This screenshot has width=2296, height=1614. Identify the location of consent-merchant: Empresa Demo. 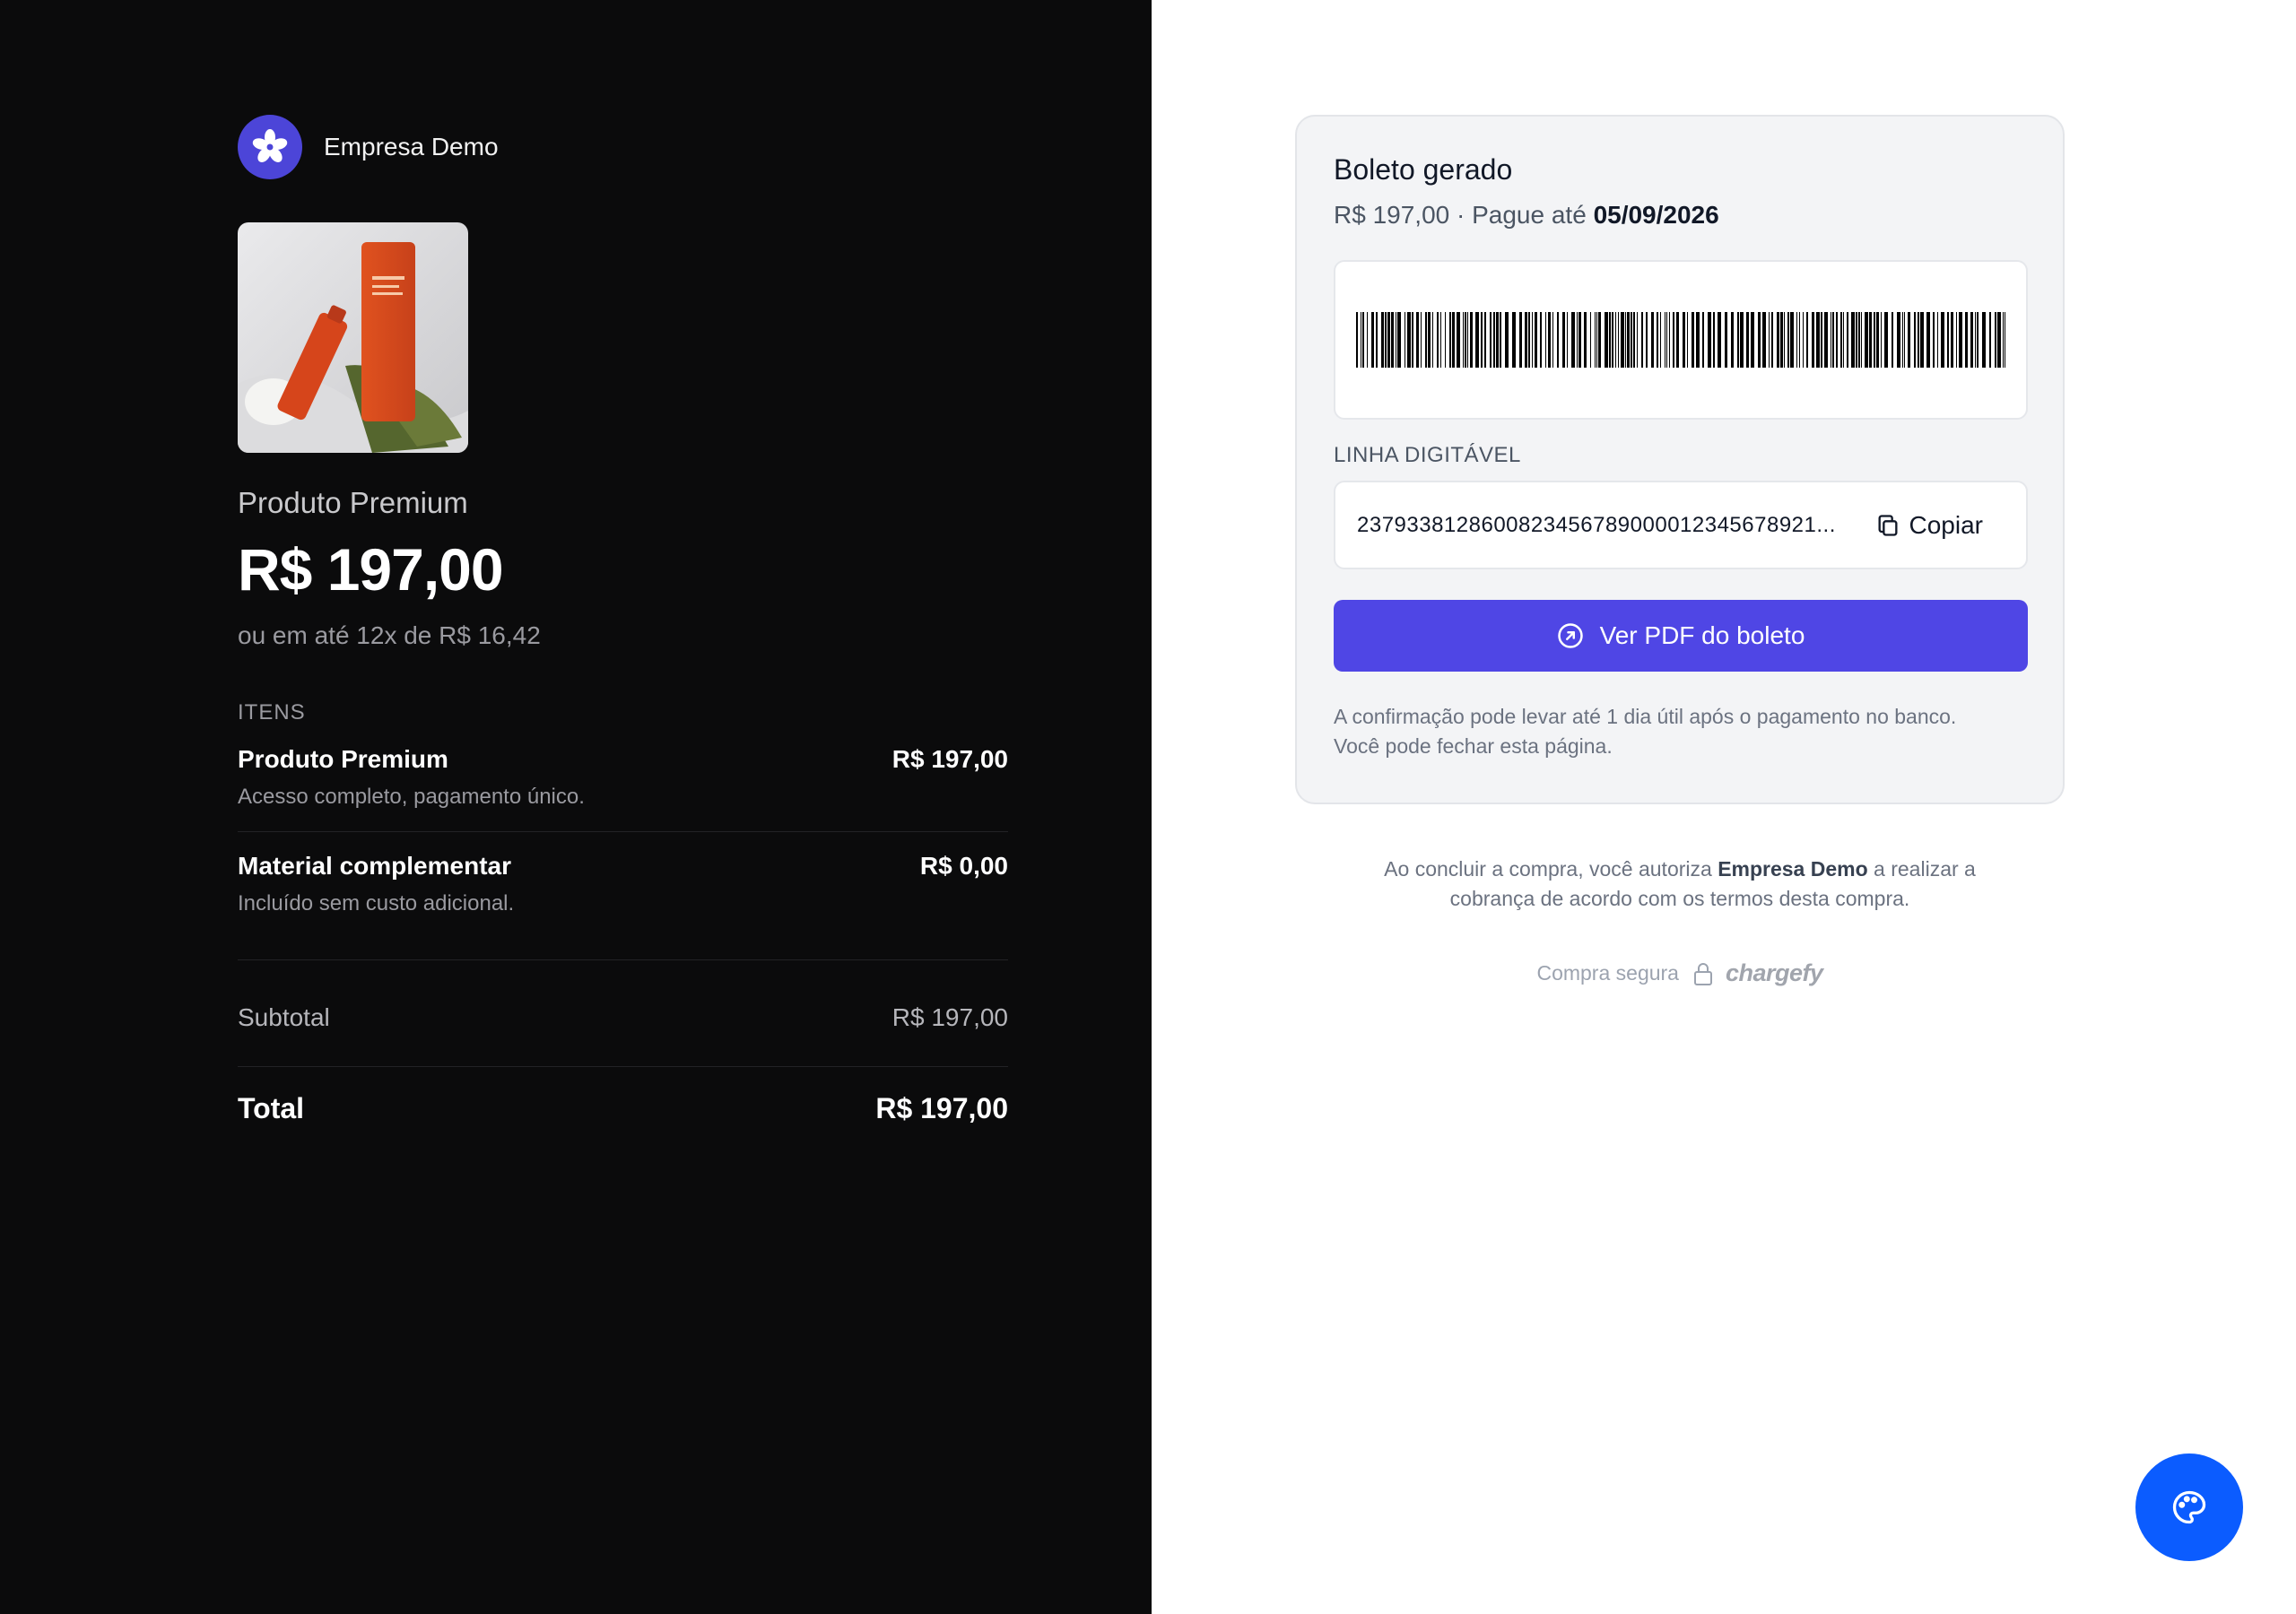
(1793, 869).